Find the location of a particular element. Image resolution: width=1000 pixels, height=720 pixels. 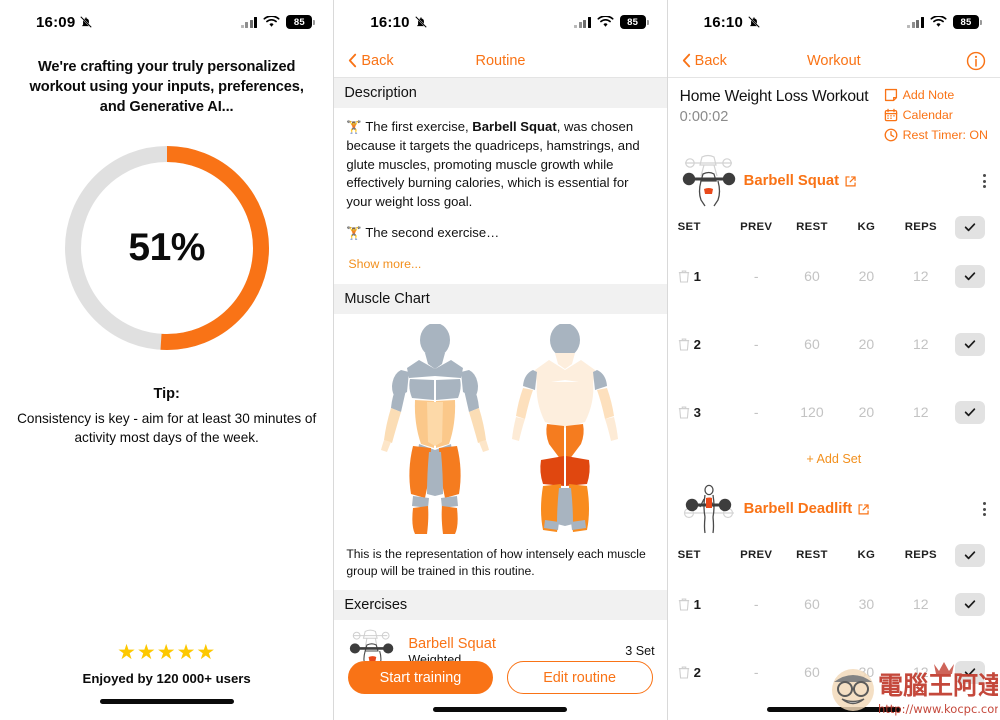

exercise-block-header: Barbell Deadlift is located at coordinates (834, 509).